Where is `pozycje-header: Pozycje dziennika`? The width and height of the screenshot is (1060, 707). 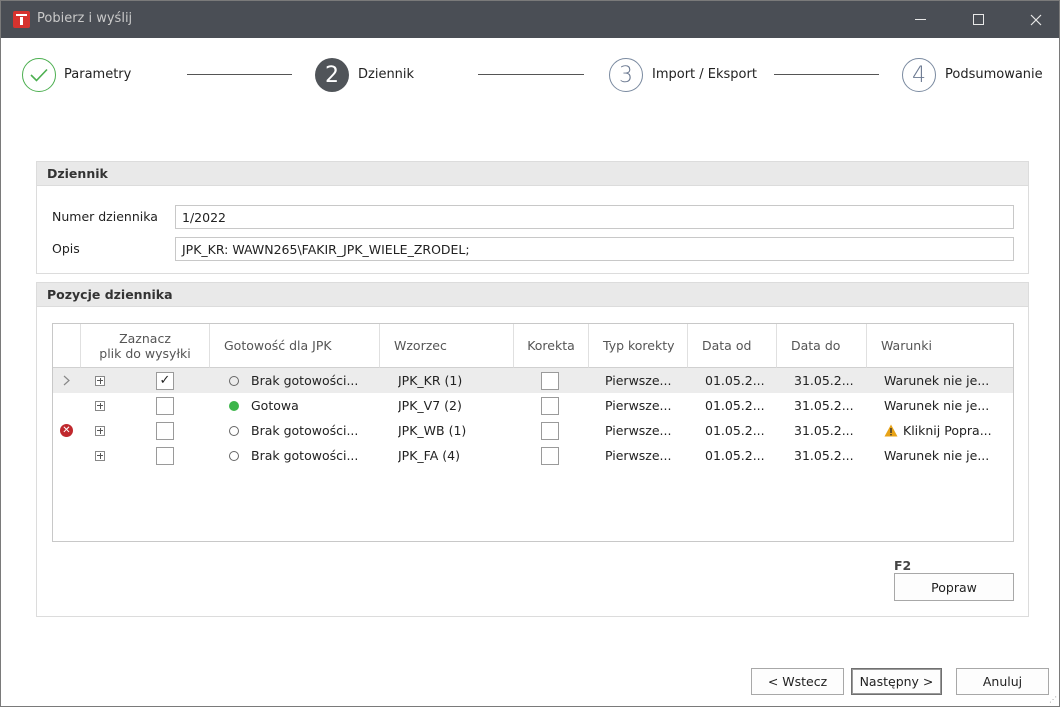
pozycje-header: Pozycje dziennika is located at coordinates (532, 295).